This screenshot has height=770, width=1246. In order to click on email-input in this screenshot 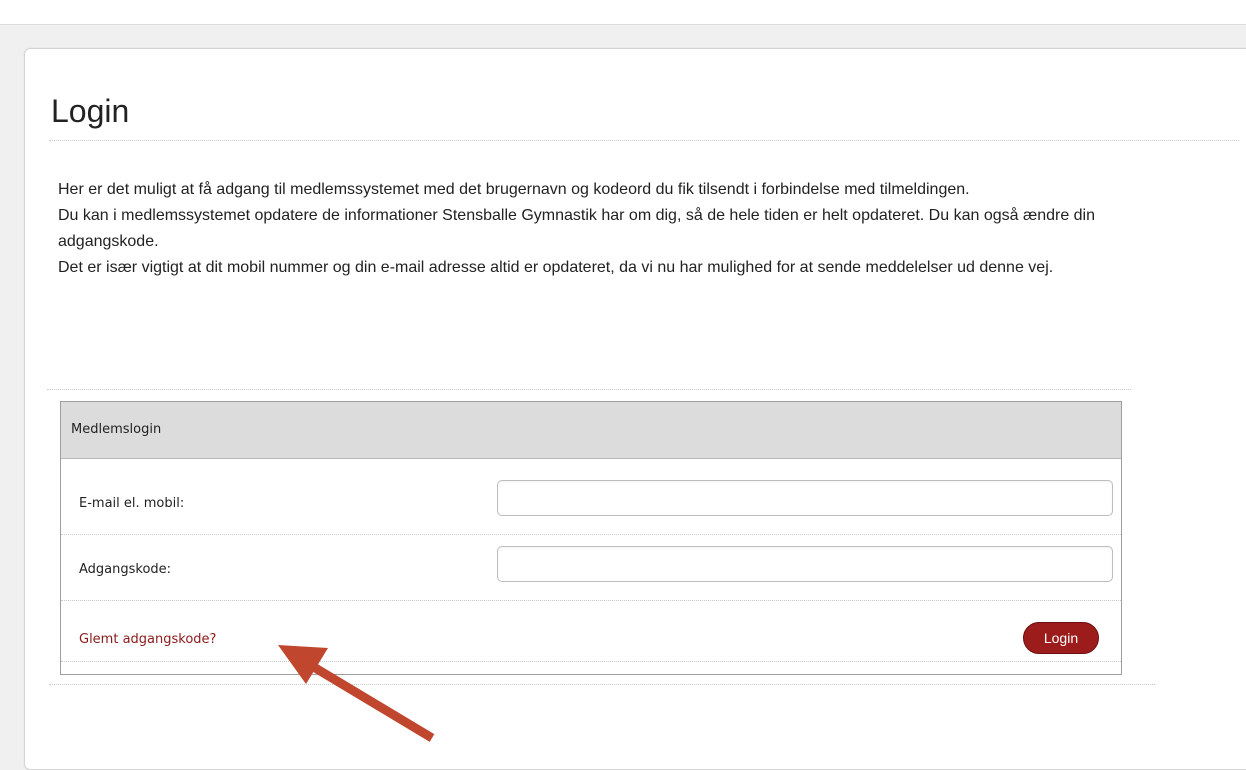, I will do `click(805, 498)`.